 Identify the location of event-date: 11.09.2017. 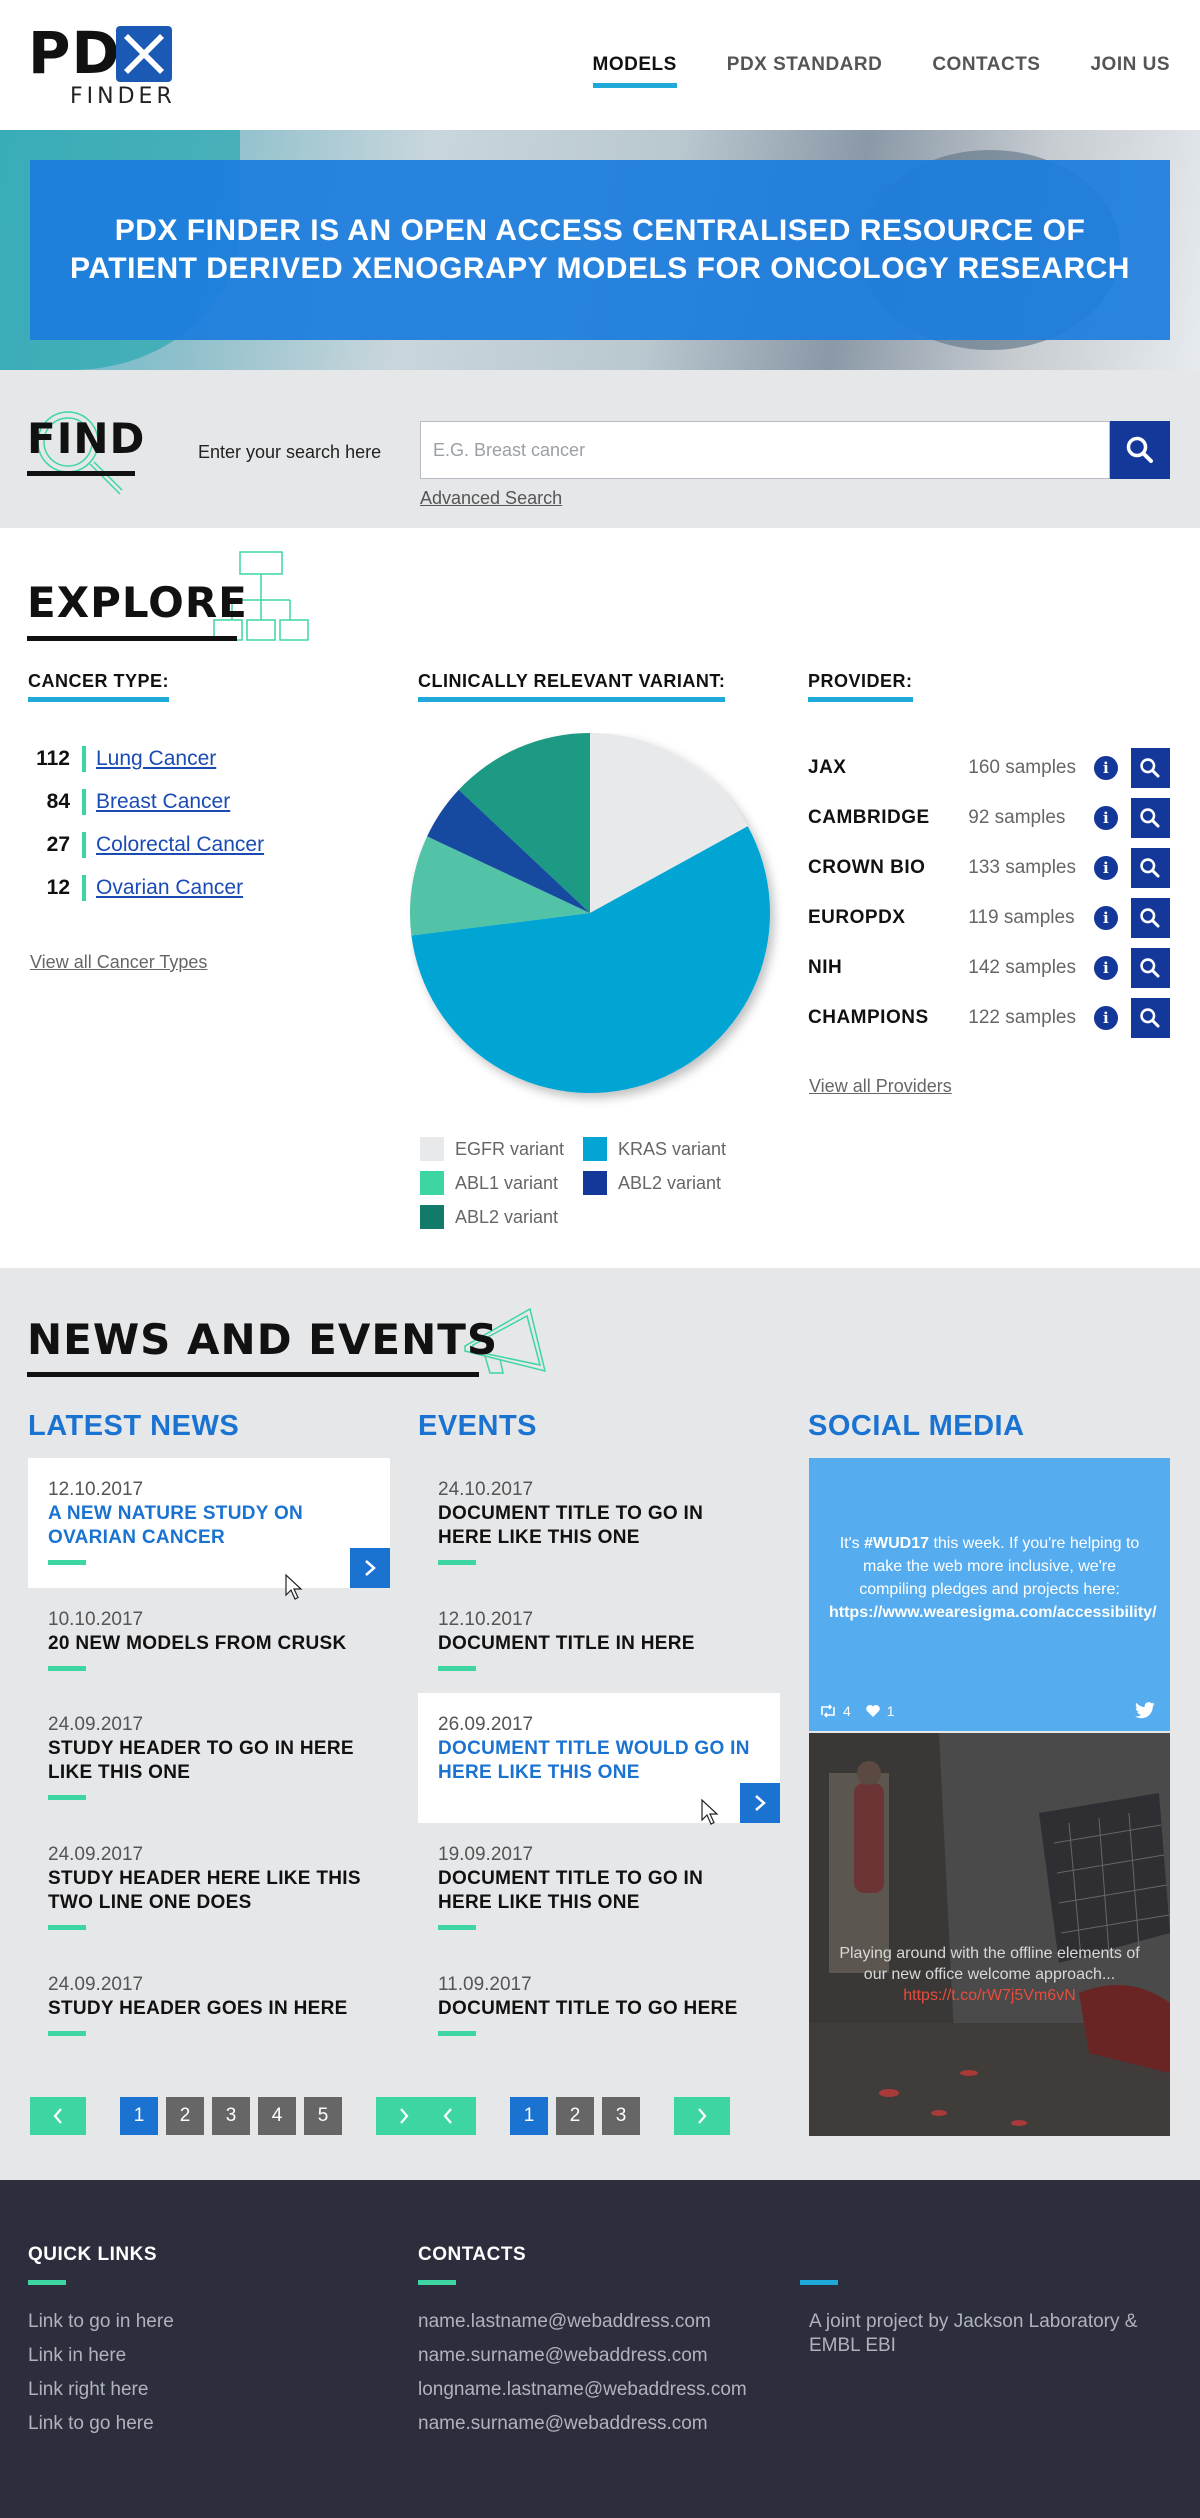
(485, 1984).